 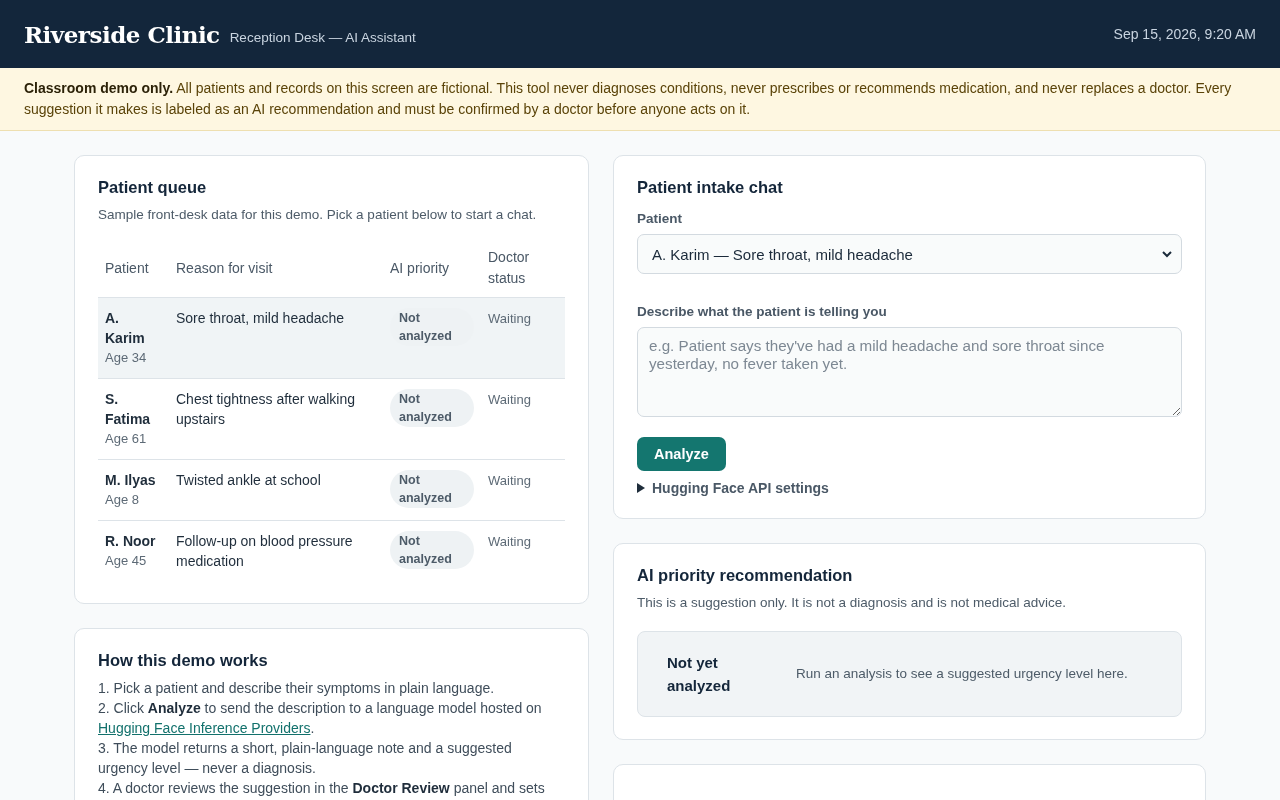 What do you see at coordinates (318, 215) in the screenshot?
I see `card-subtitle: Sample front-desk data for this demo. Pick a patient below to start a chat.` at bounding box center [318, 215].